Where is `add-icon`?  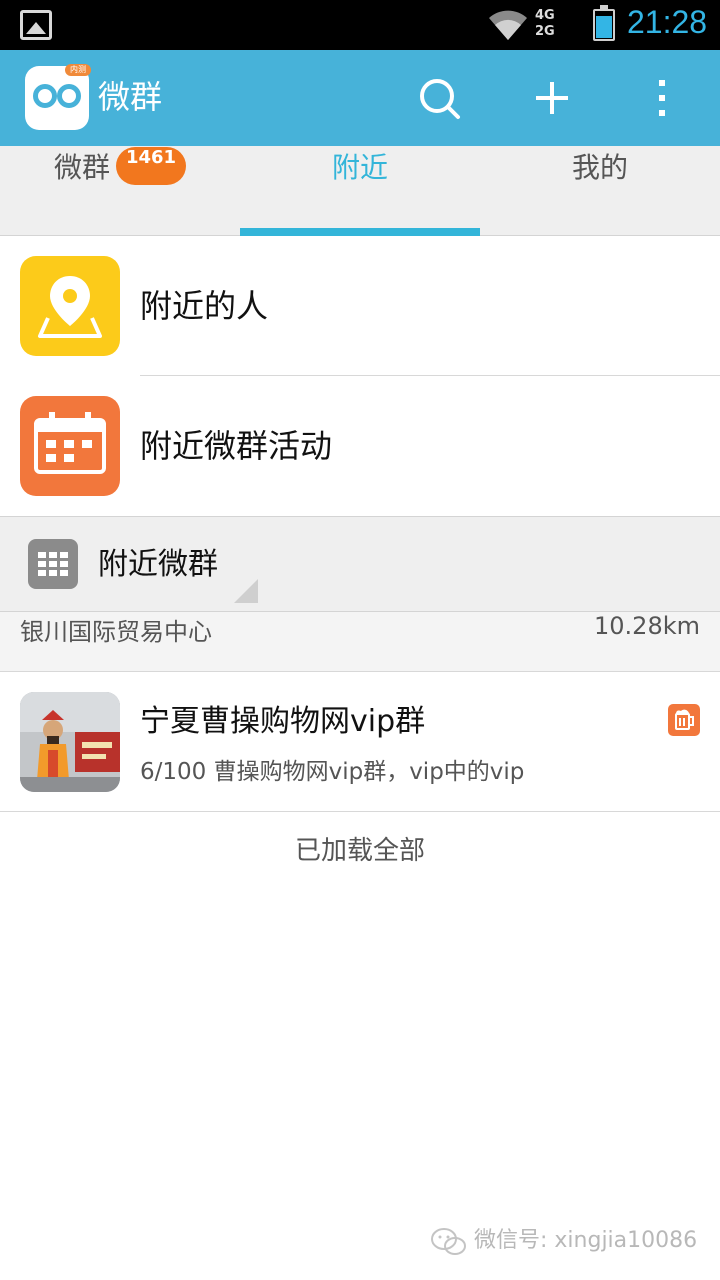
add-icon is located at coordinates (552, 98).